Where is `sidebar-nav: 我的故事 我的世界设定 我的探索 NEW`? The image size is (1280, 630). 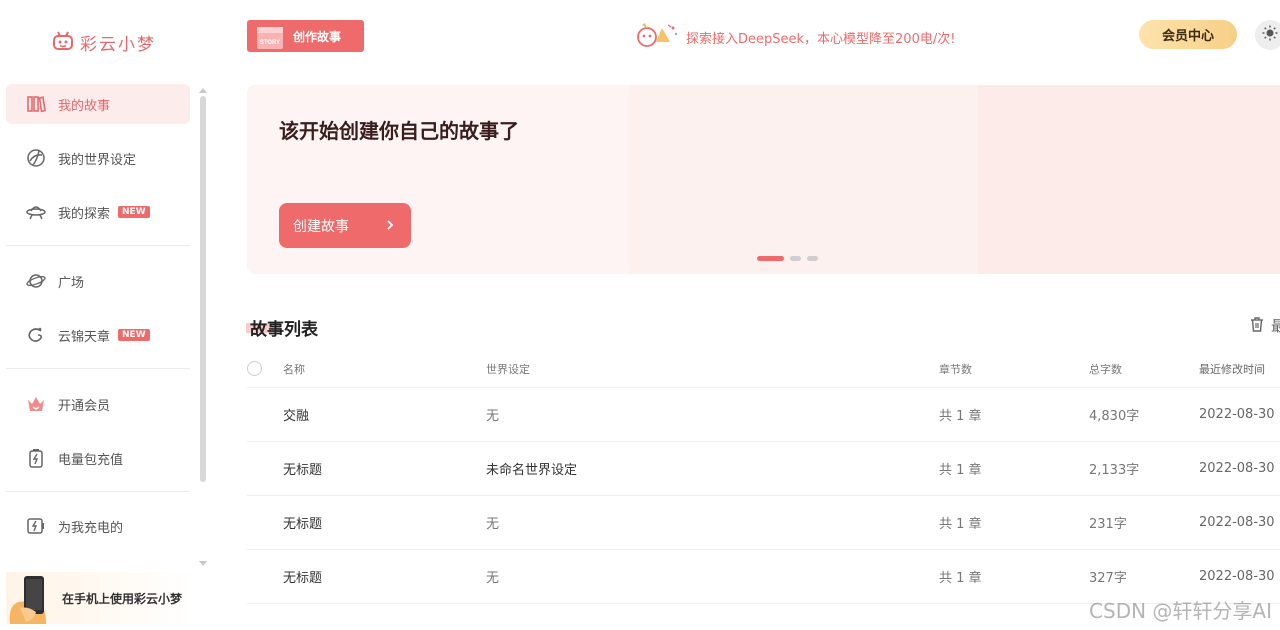 sidebar-nav: 我的故事 我的世界设定 我的探索 NEW is located at coordinates (98, 158).